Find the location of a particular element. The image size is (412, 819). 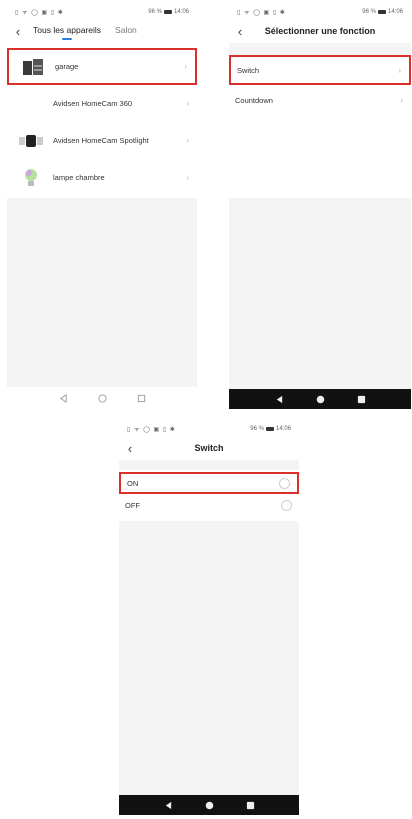

device-name: Avidsen HomeCam Spotlight is located at coordinates (101, 140).